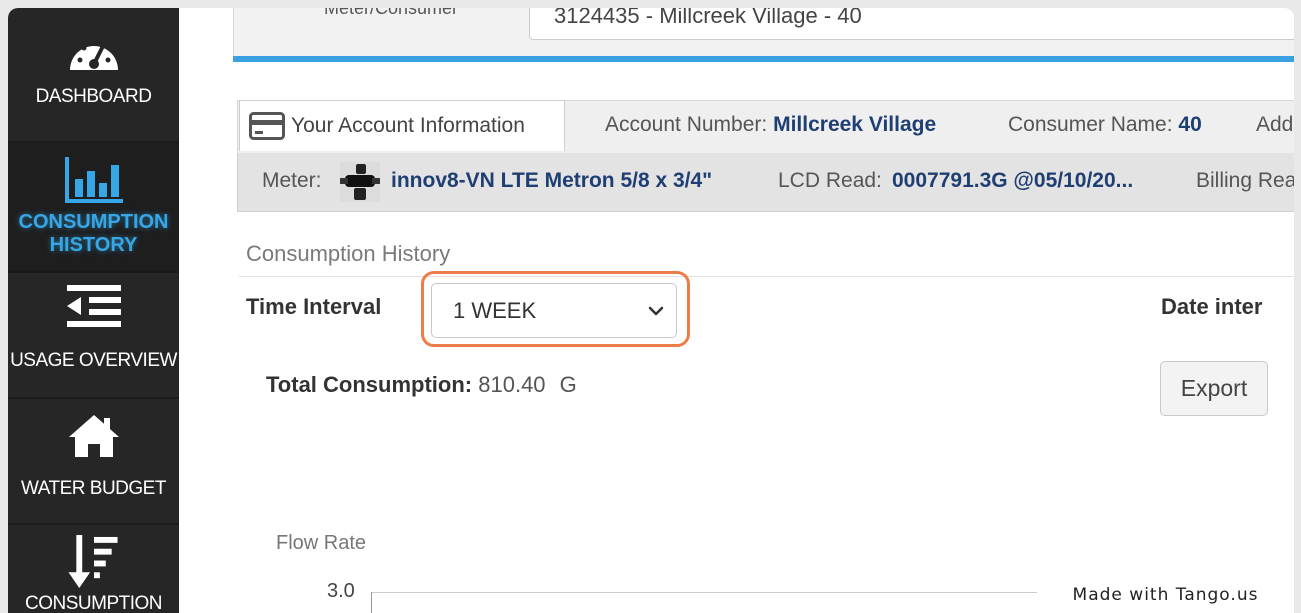  Describe the element at coordinates (1190, 124) in the screenshot. I see `consumer-name-value: 40` at that location.